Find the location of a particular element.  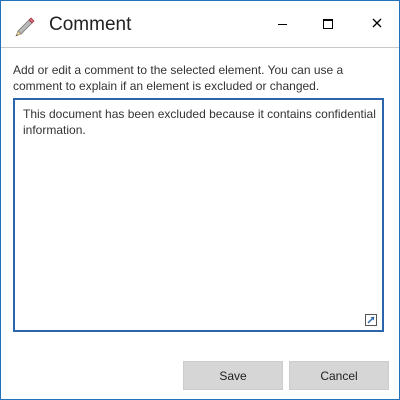

minimize-button is located at coordinates (282, 24).